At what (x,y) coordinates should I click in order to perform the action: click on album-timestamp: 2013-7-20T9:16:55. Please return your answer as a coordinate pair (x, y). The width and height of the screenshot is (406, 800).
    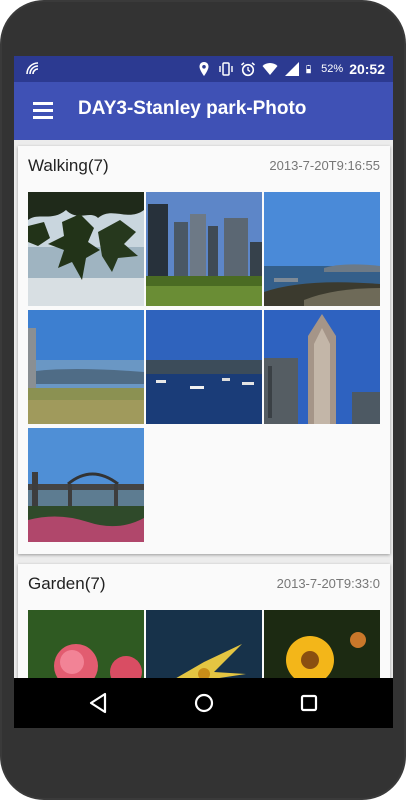
    Looking at the image, I should click on (324, 165).